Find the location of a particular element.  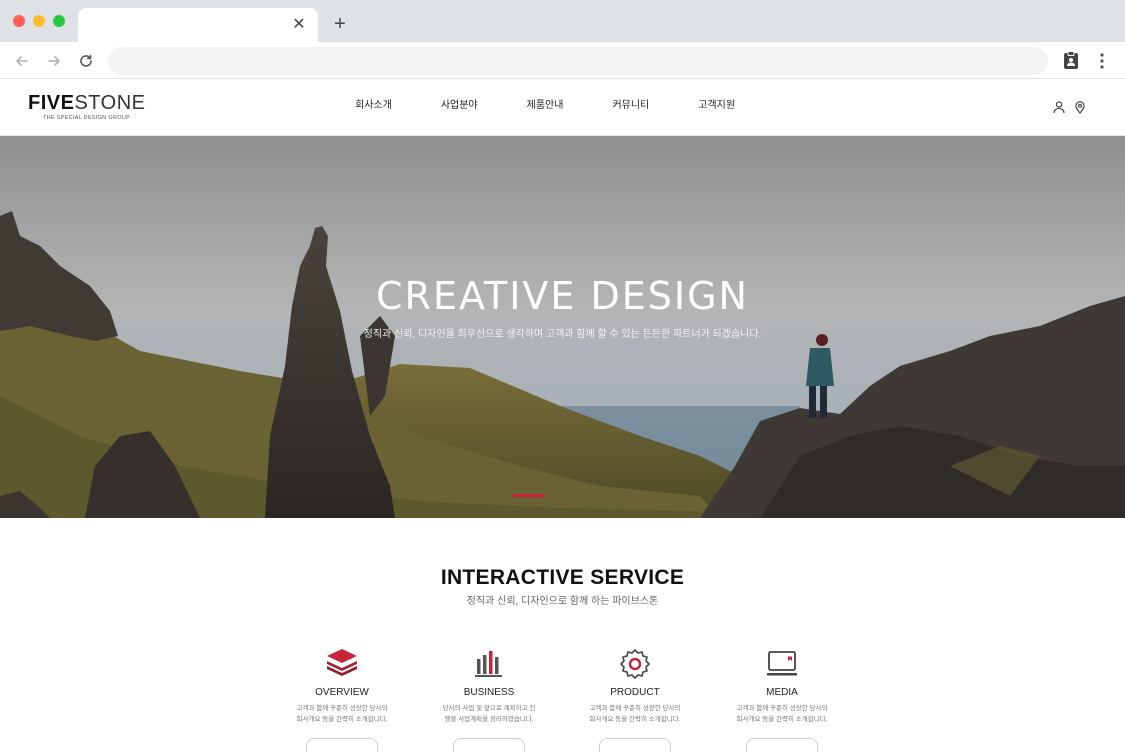

browser-tab: ✕ is located at coordinates (198, 25).